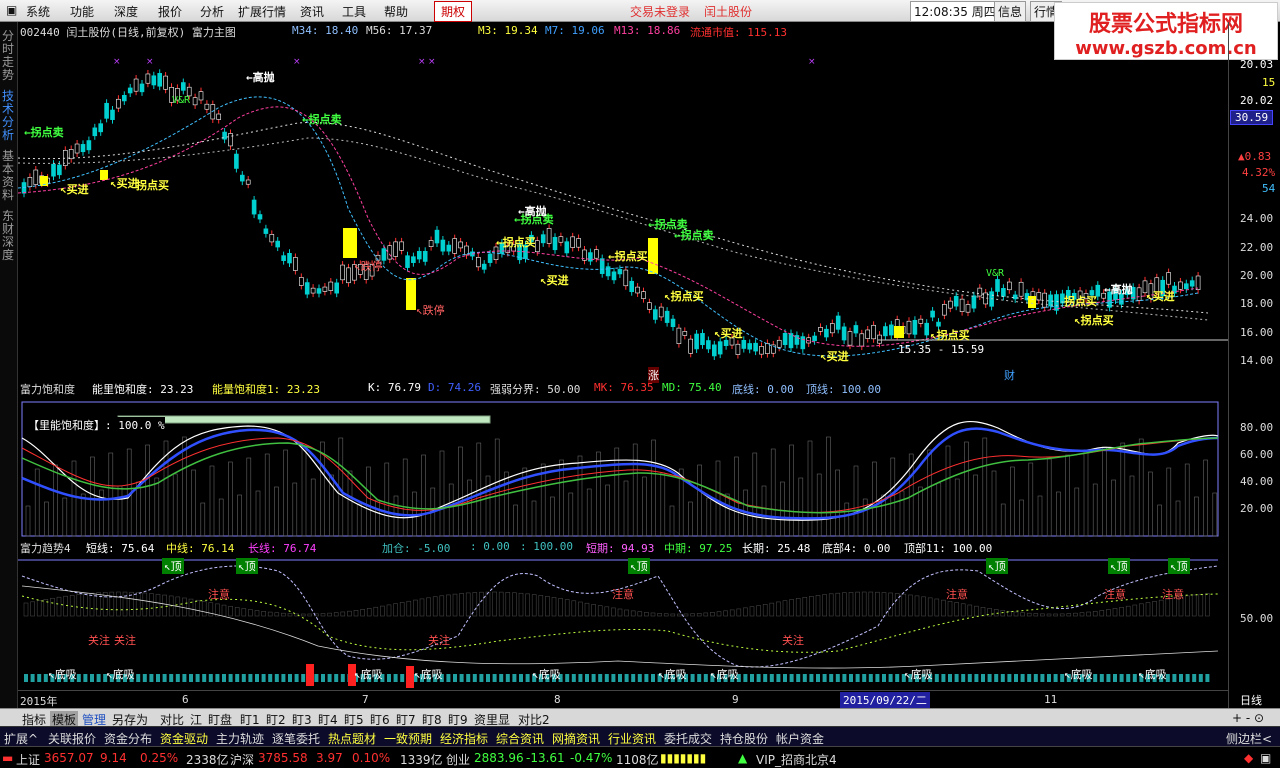 The image size is (1280, 768). I want to click on func-item: 帐户资金, so click(800, 738).